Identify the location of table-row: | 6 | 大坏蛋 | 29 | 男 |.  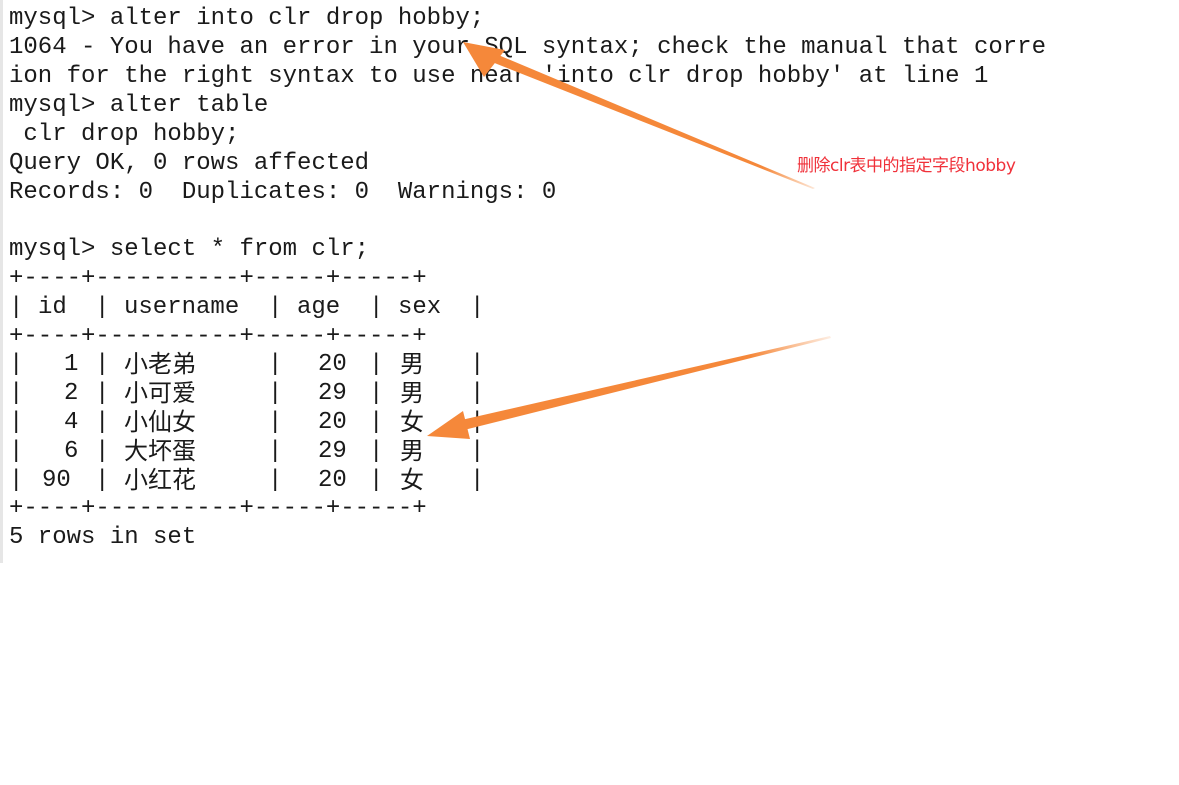
(249, 451).